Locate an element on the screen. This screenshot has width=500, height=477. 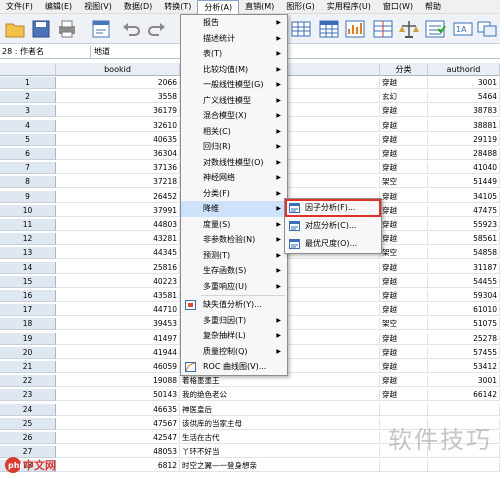
column-header-authorid: authorid is located at coordinates (464, 69).